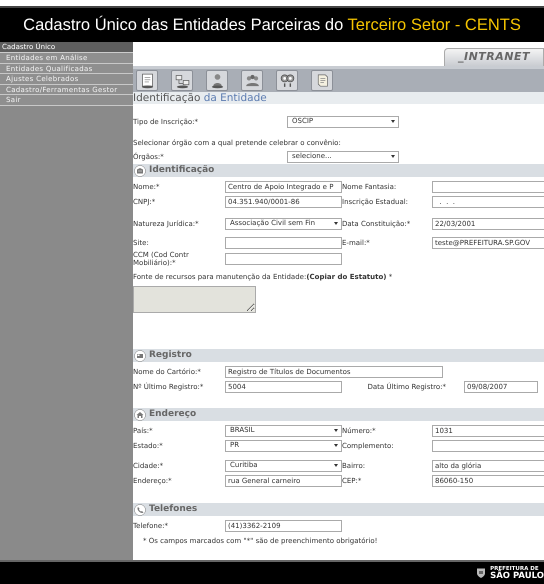 The height and width of the screenshot is (584, 544). Describe the element at coordinates (140, 356) in the screenshot. I see `card-icon` at that location.